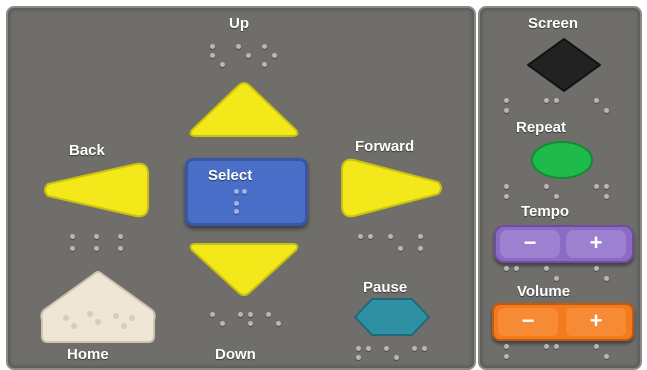  What do you see at coordinates (88, 354) in the screenshot?
I see `home-label: Home` at bounding box center [88, 354].